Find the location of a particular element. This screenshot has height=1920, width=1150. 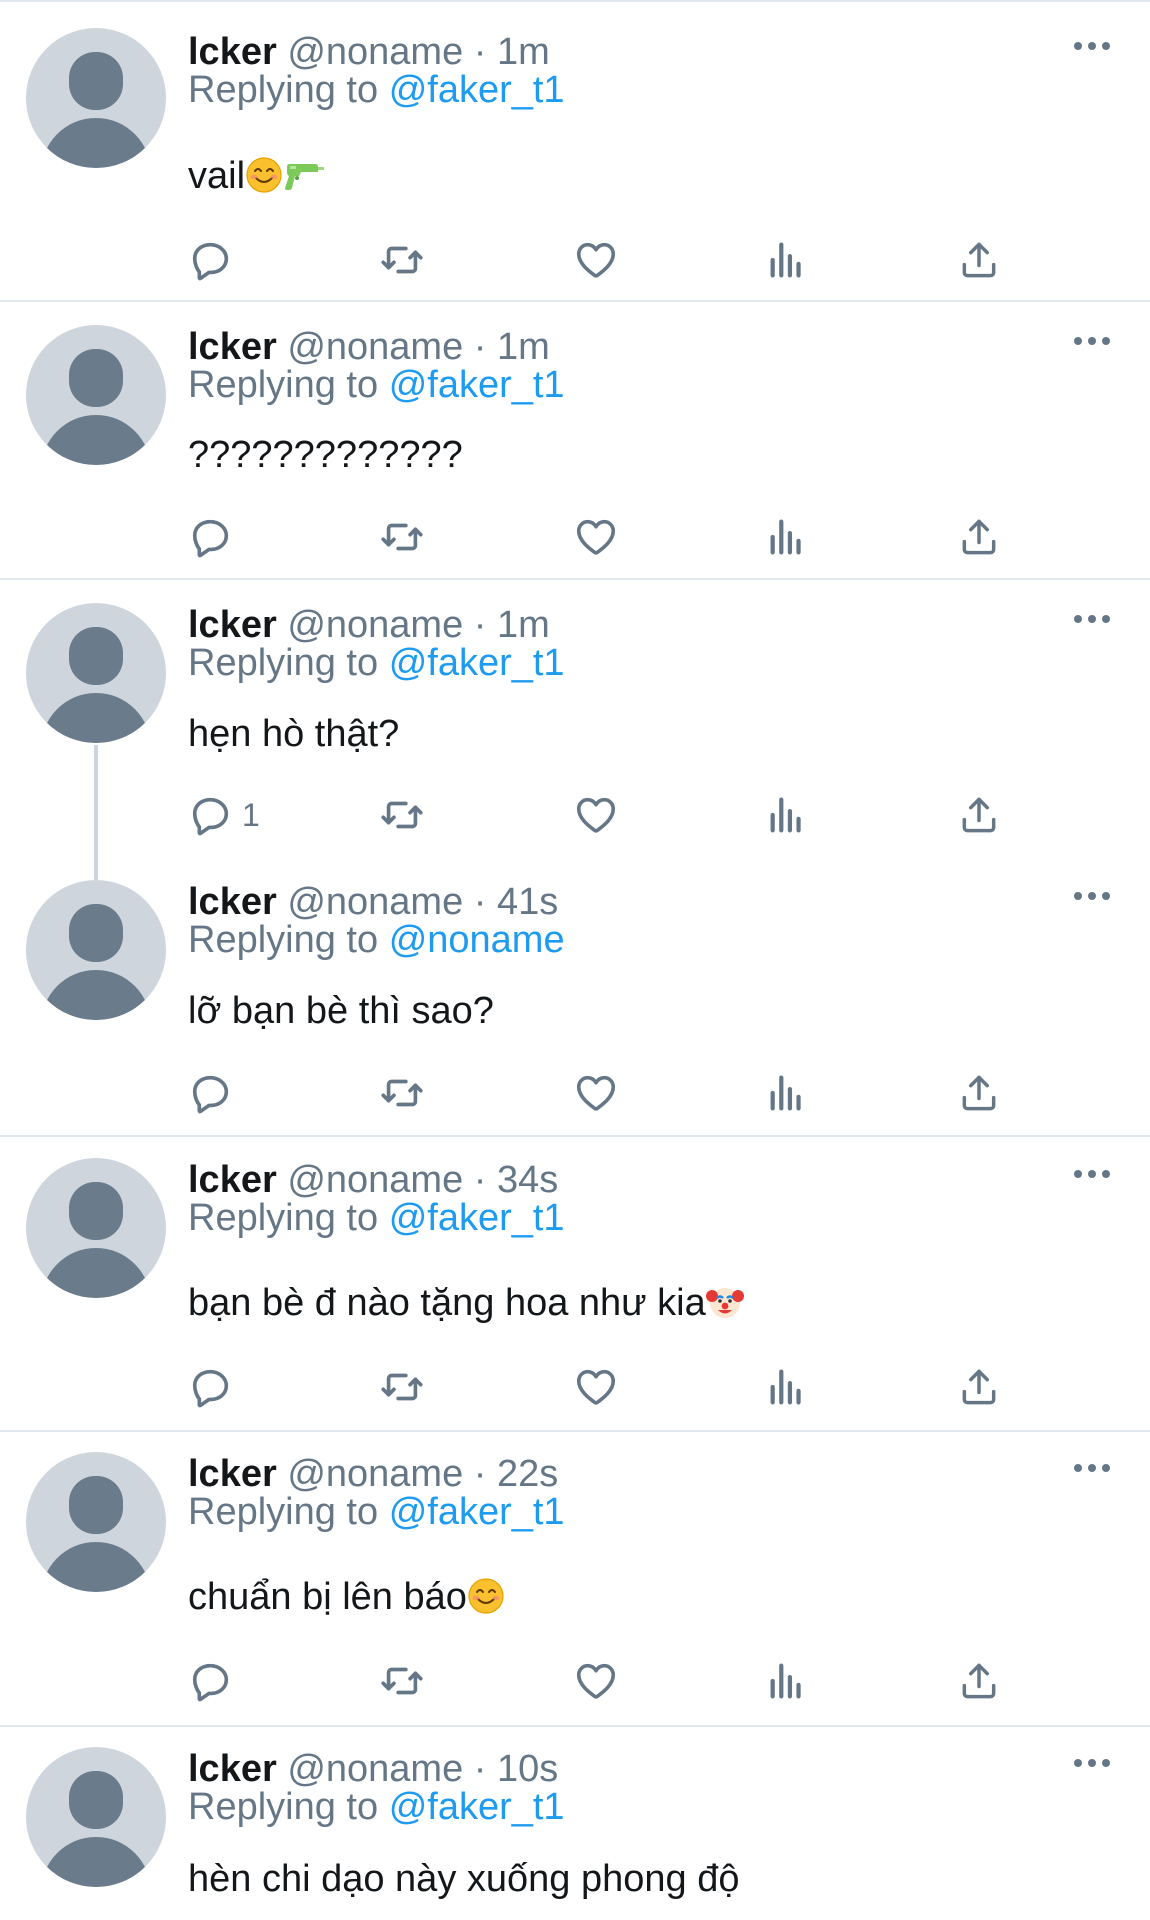

replying-to: Replying to @faker_t1 is located at coordinates (376, 90).